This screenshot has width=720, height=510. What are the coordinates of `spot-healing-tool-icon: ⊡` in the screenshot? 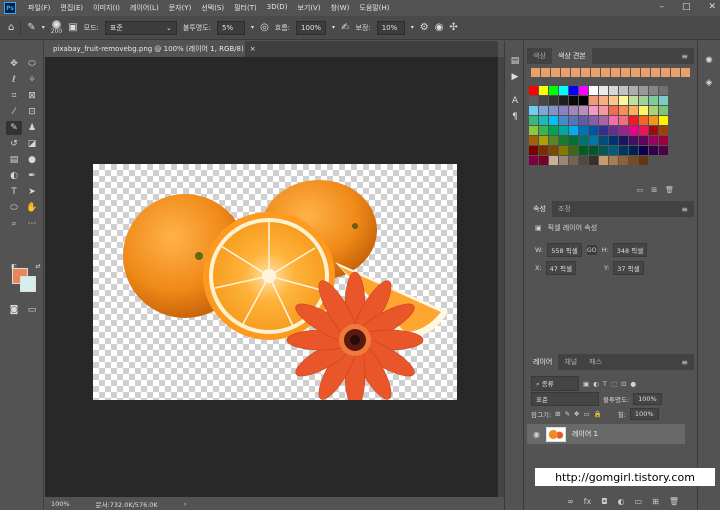 It's located at (32, 112).